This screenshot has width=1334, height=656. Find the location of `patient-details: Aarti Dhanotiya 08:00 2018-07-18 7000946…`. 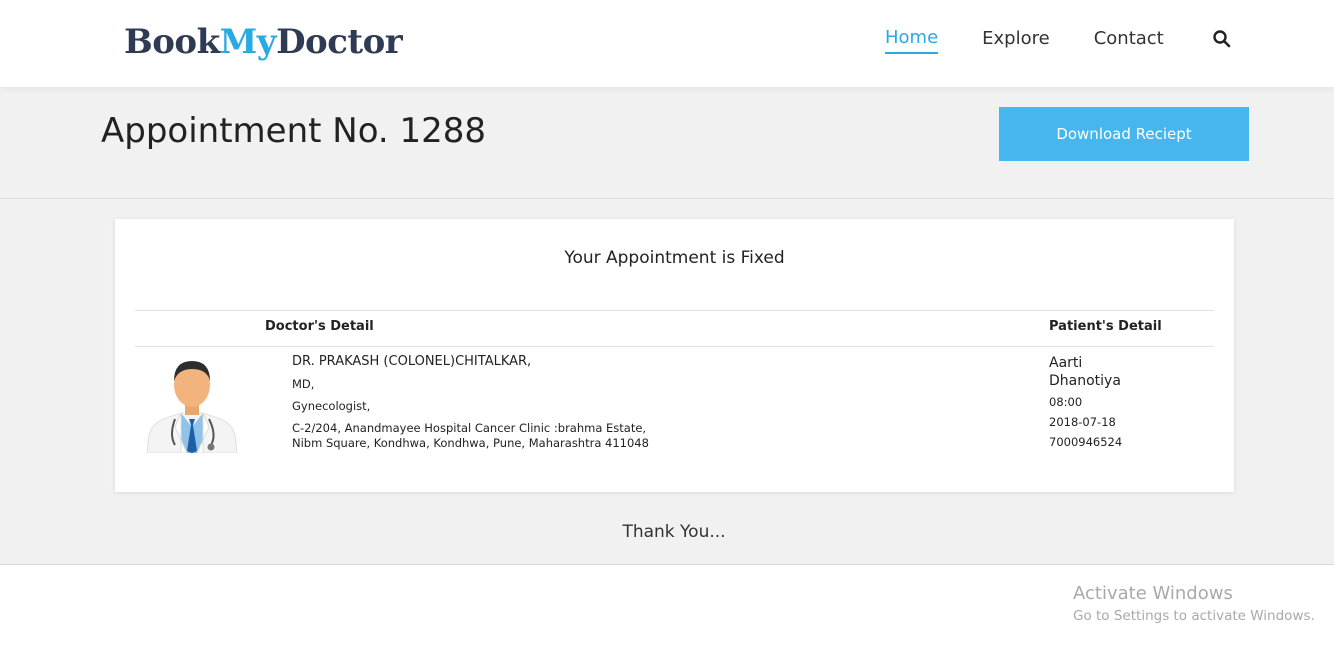

patient-details: Aarti Dhanotiya 08:00 2018-07-18 7000946… is located at coordinates (1119, 402).